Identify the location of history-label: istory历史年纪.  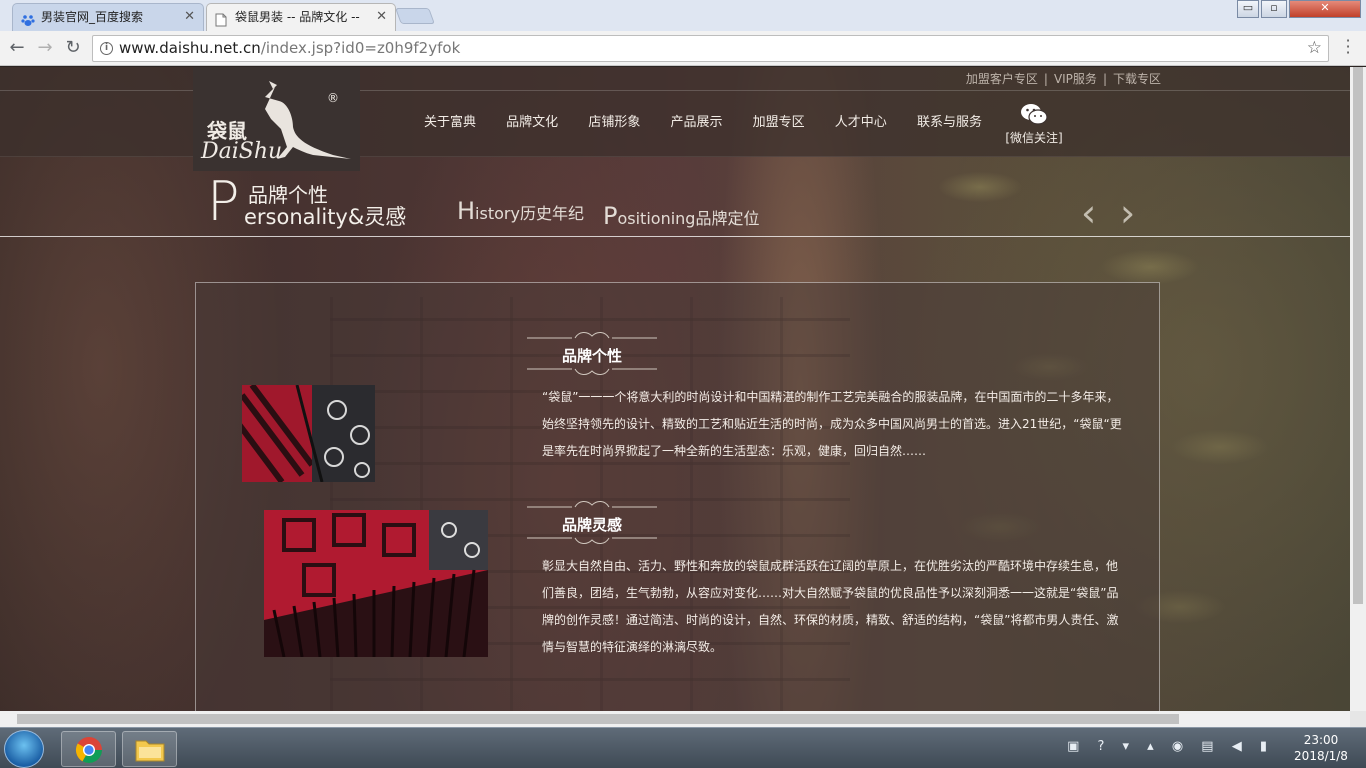
(529, 213).